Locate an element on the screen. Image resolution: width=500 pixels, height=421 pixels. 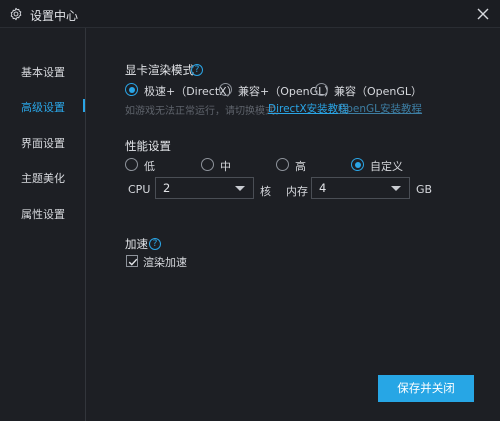
sidebar-item-label: 主题美化 is located at coordinates (43, 178).